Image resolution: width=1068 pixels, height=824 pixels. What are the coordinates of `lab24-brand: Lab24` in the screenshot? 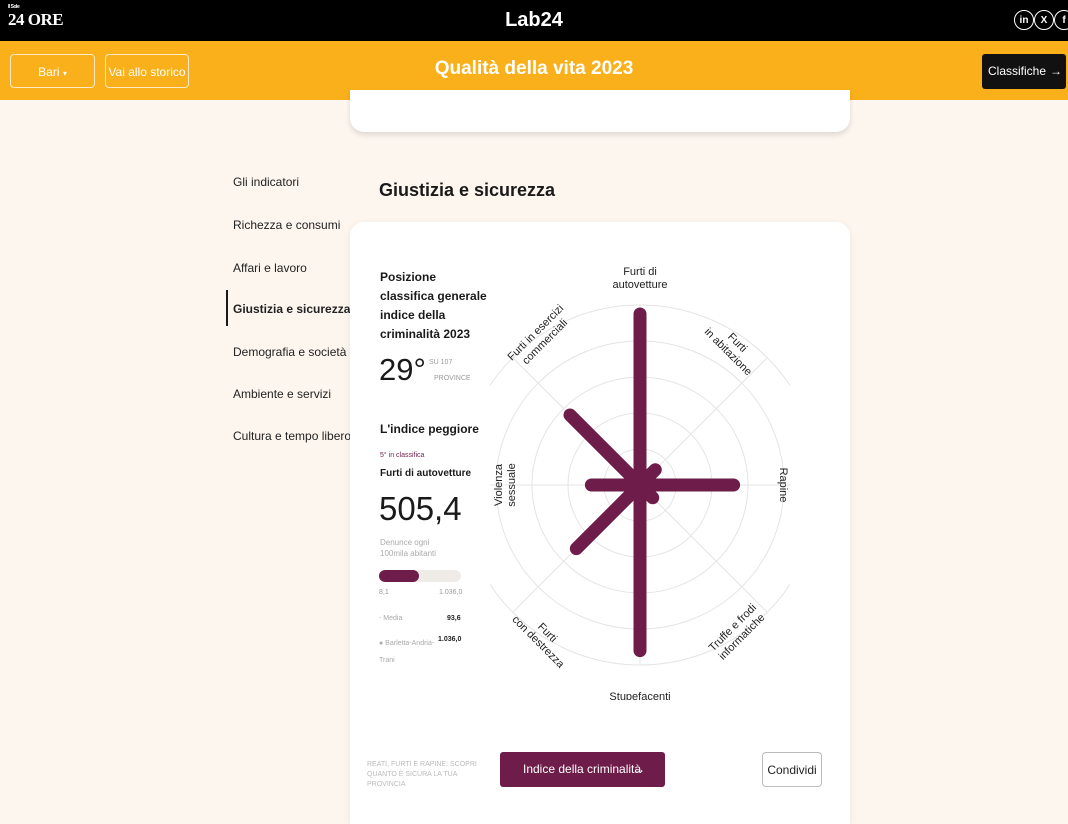 It's located at (534, 20).